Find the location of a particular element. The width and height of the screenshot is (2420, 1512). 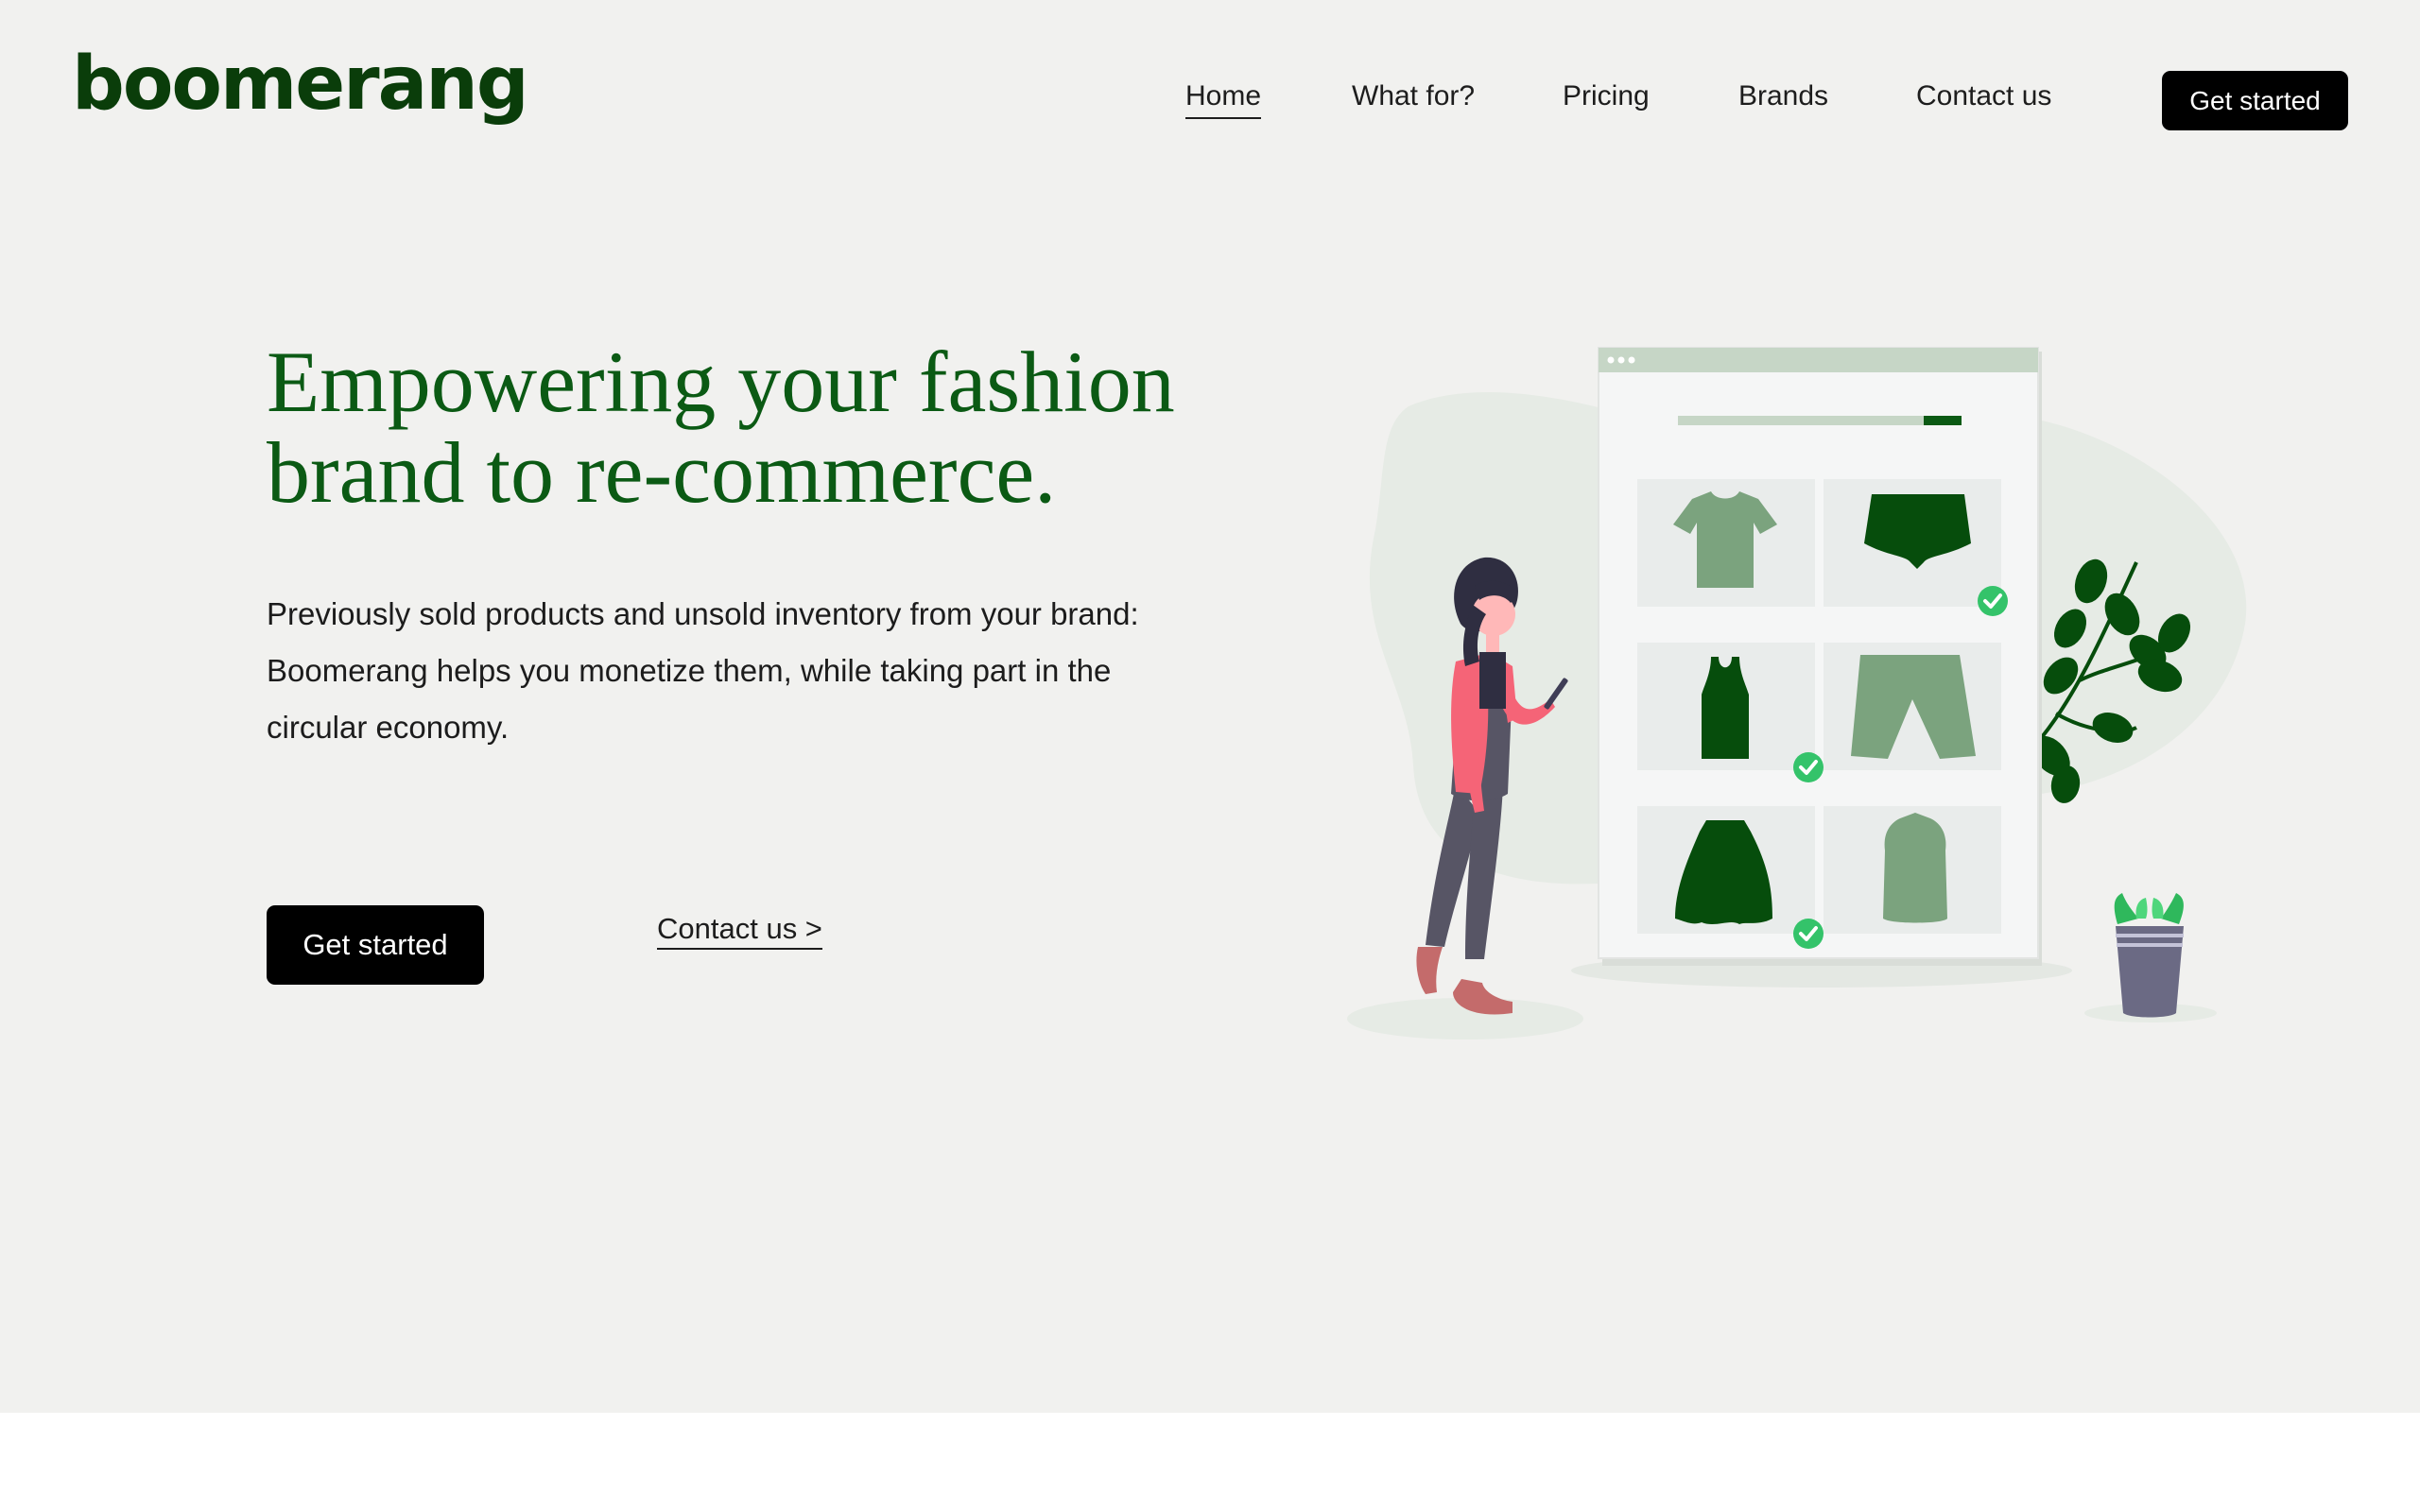

nav-brands: Brands is located at coordinates (1783, 96).